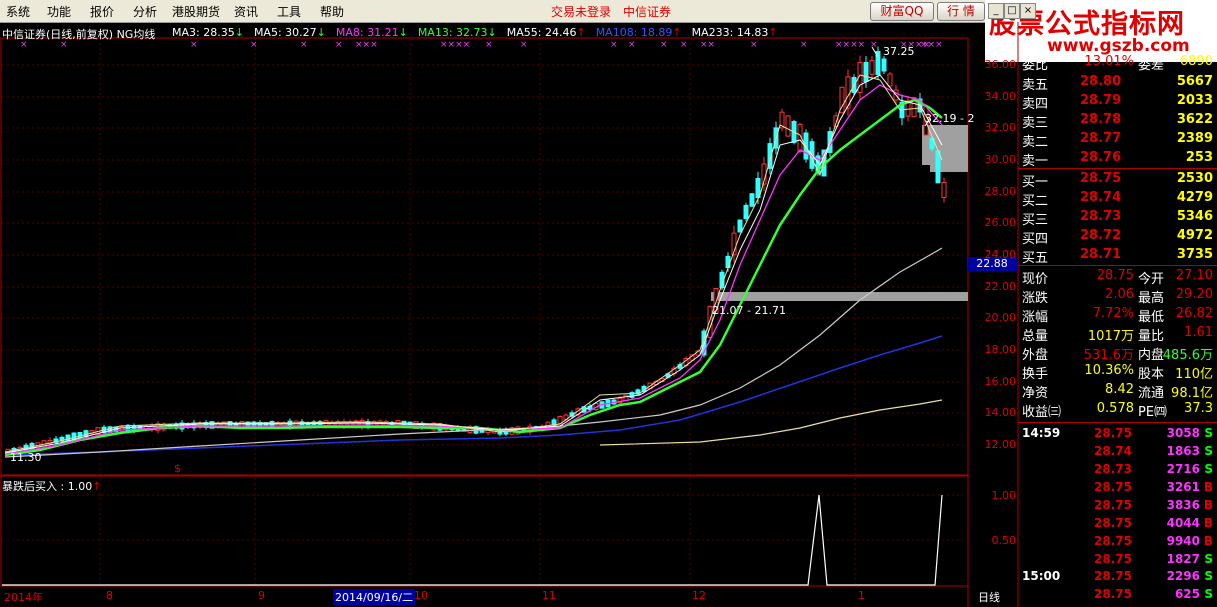 The image size is (1217, 607). I want to click on high-label: 37.25, so click(899, 51).